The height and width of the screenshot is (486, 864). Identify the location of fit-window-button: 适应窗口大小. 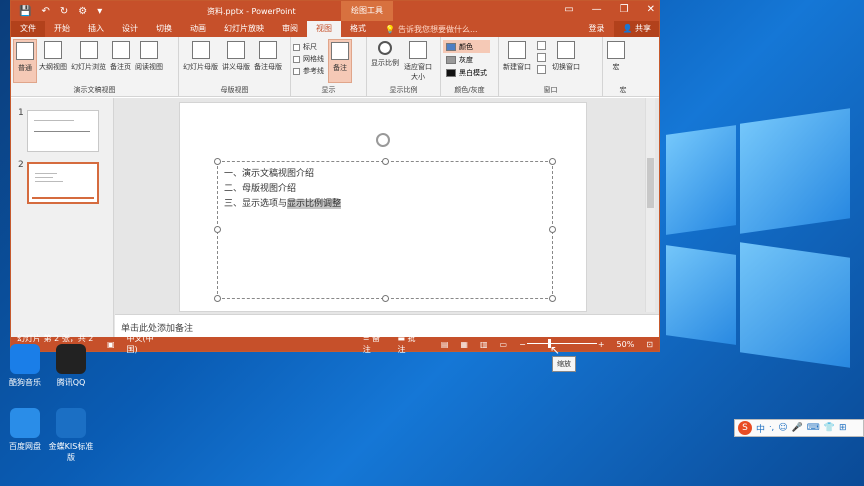
(418, 61).